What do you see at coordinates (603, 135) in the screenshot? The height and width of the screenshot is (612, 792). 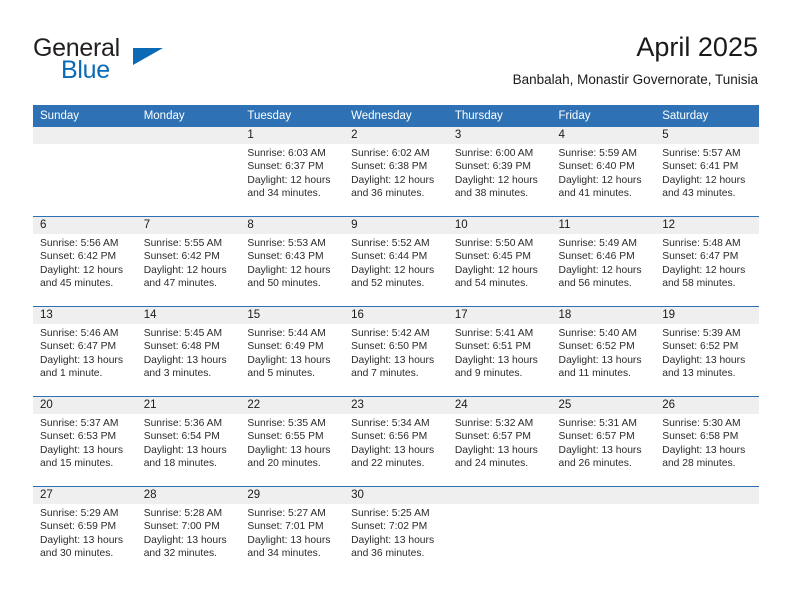 I see `day-number: 4` at bounding box center [603, 135].